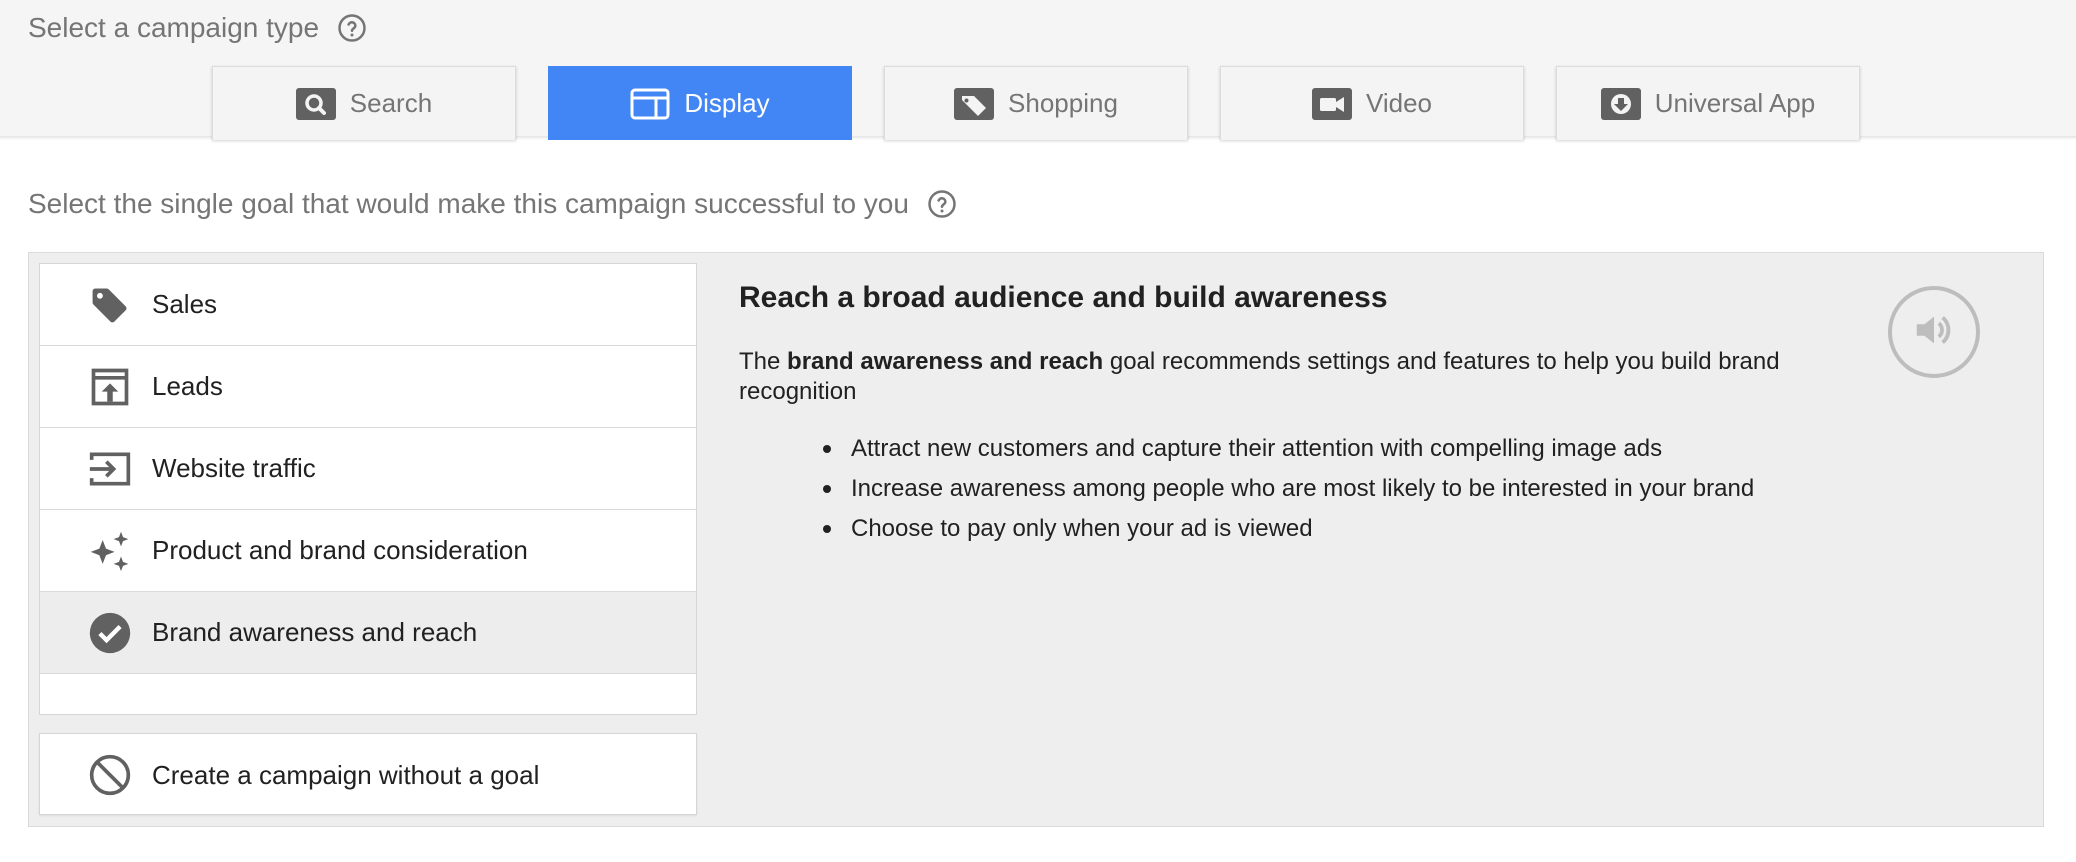 The image size is (2076, 862). I want to click on goal-label: Create a campaign without a goal, so click(346, 775).